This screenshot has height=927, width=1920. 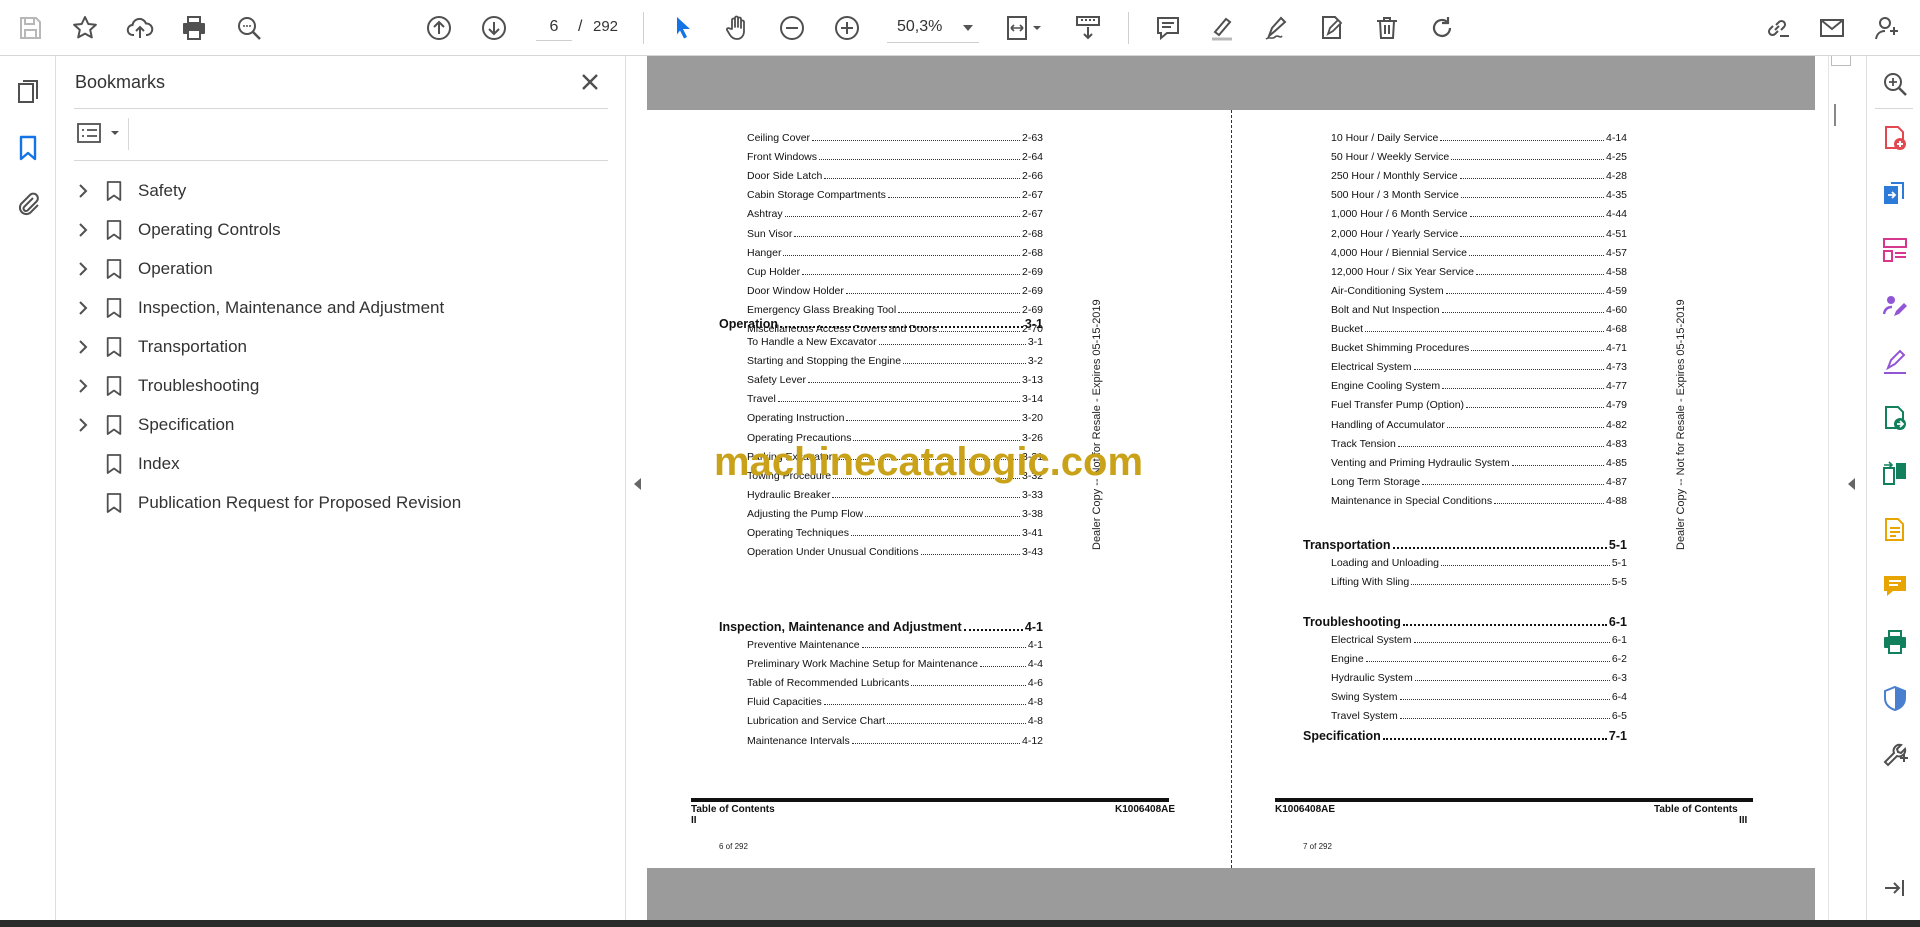 I want to click on compare-files-icon, so click(x=1895, y=474).